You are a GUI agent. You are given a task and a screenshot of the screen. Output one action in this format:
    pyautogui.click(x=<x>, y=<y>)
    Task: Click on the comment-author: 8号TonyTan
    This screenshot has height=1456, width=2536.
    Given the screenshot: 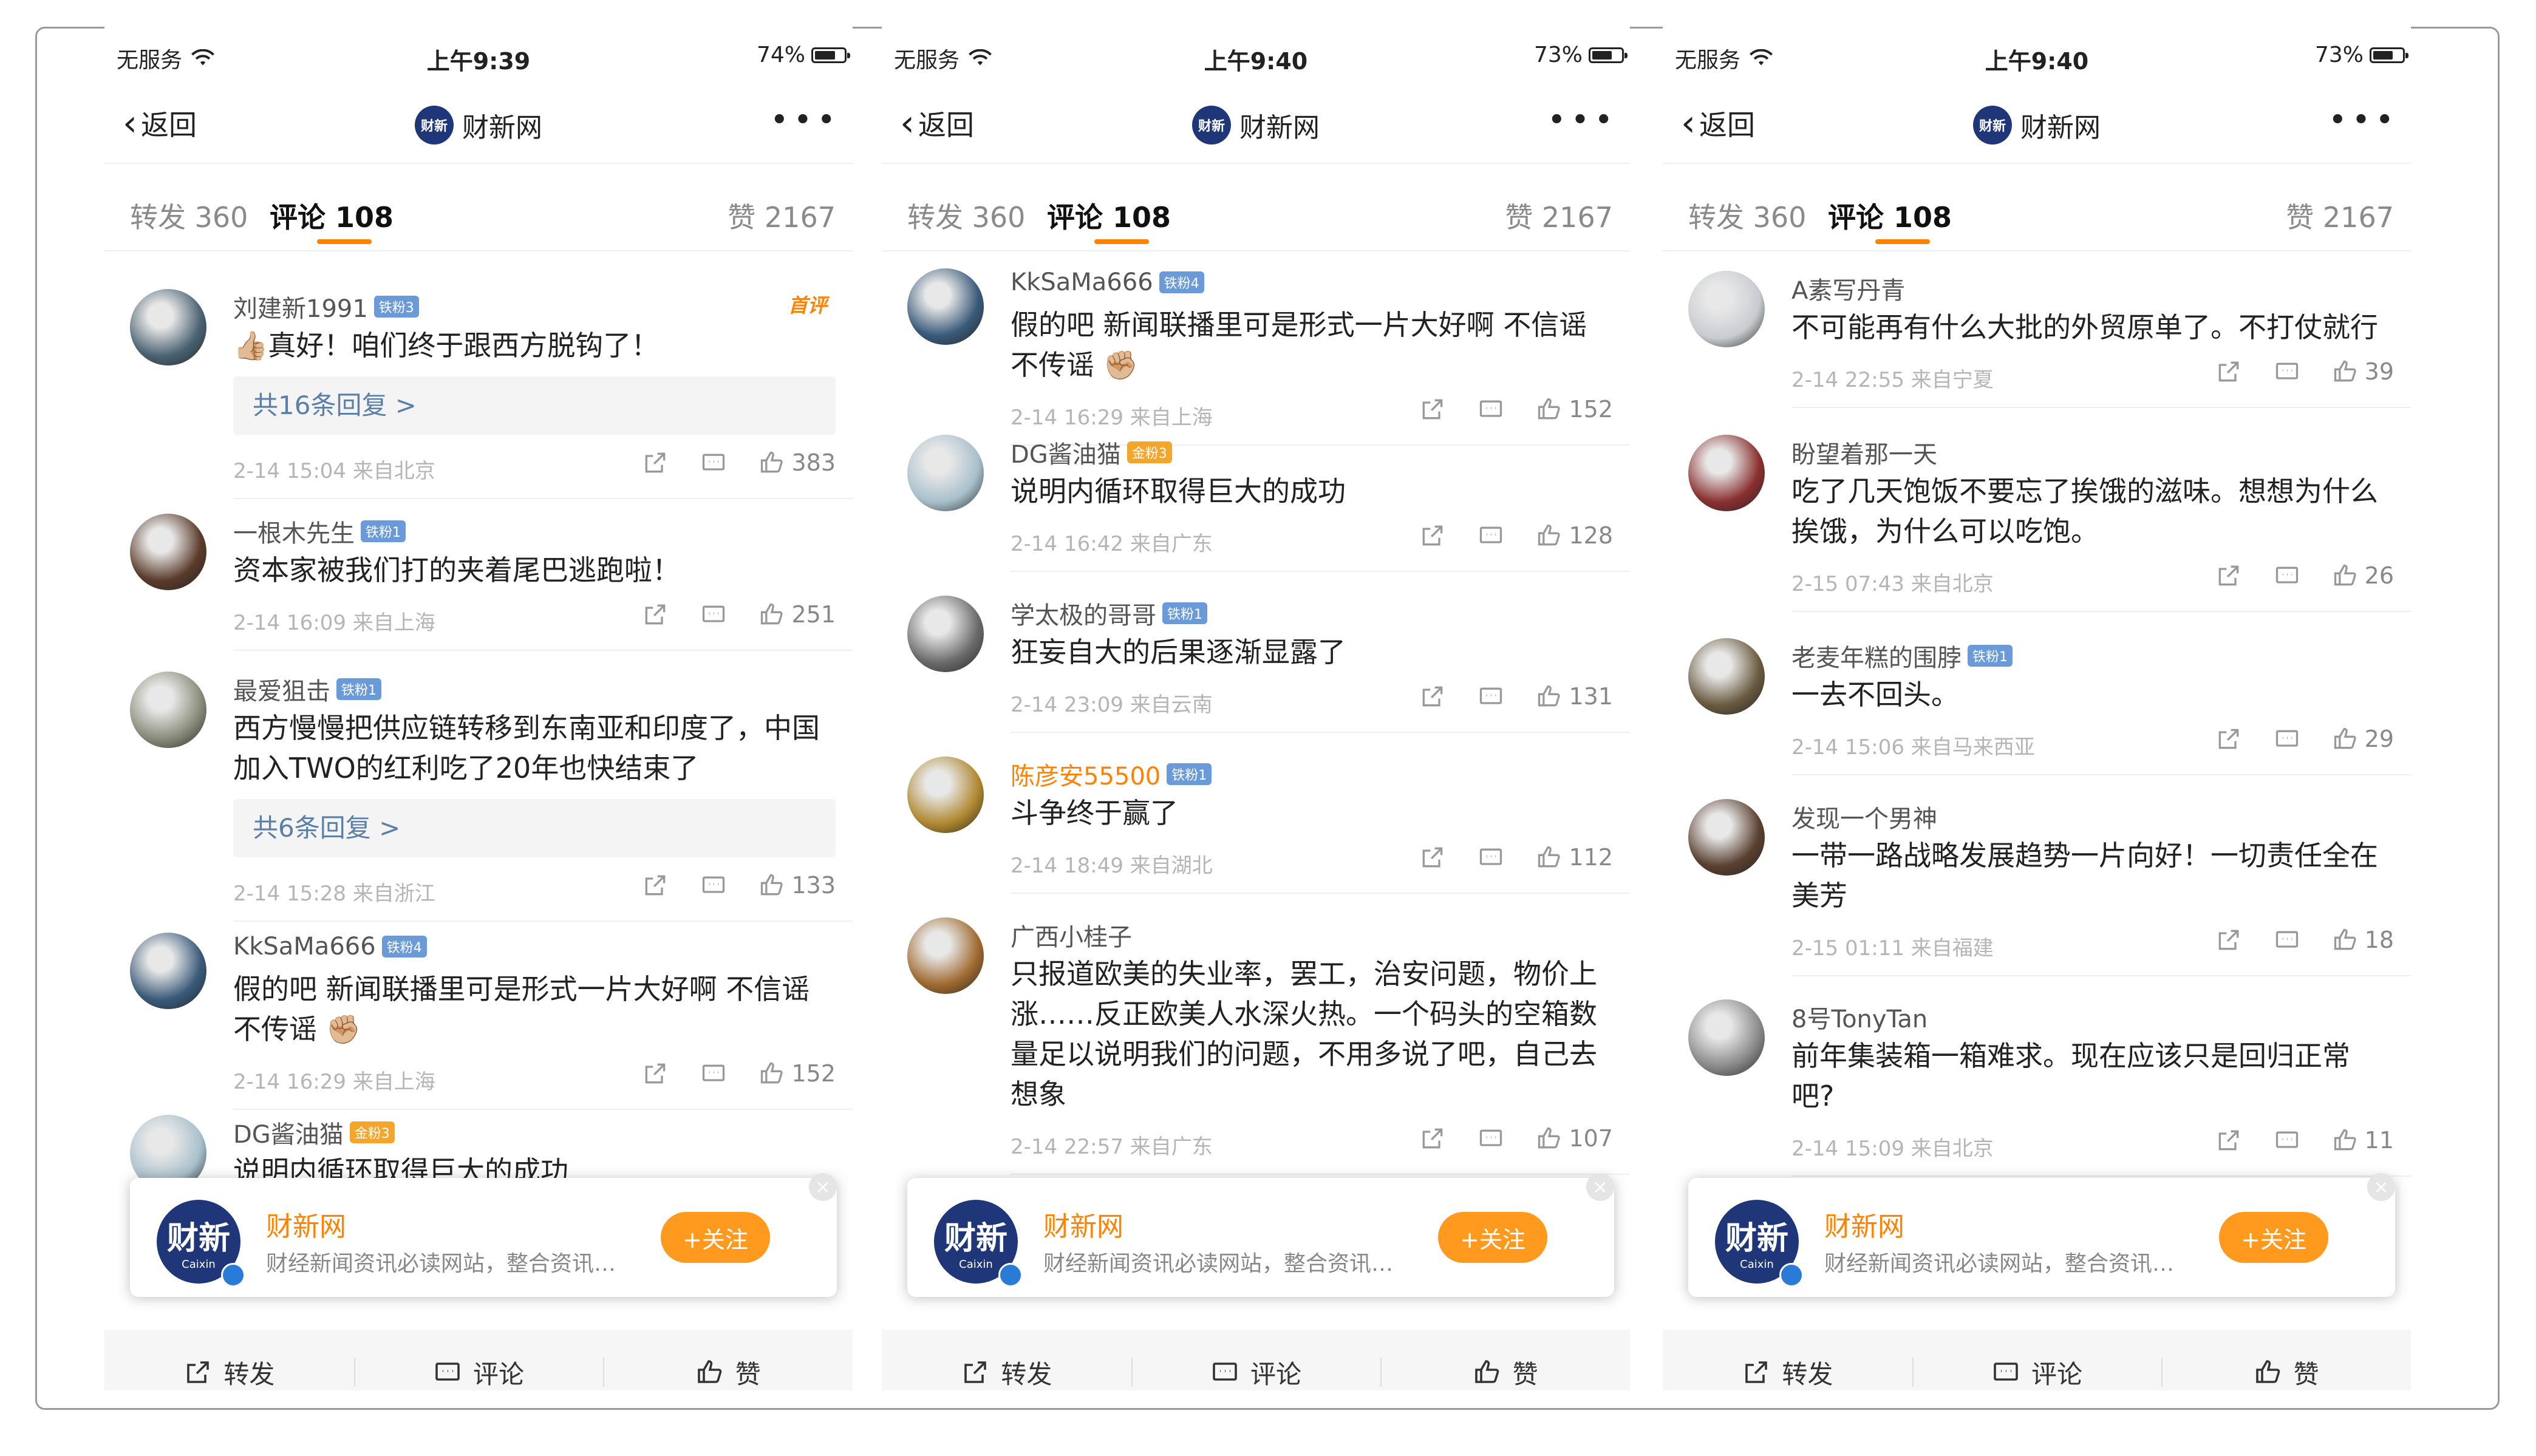 What is the action you would take?
    pyautogui.click(x=1859, y=1017)
    